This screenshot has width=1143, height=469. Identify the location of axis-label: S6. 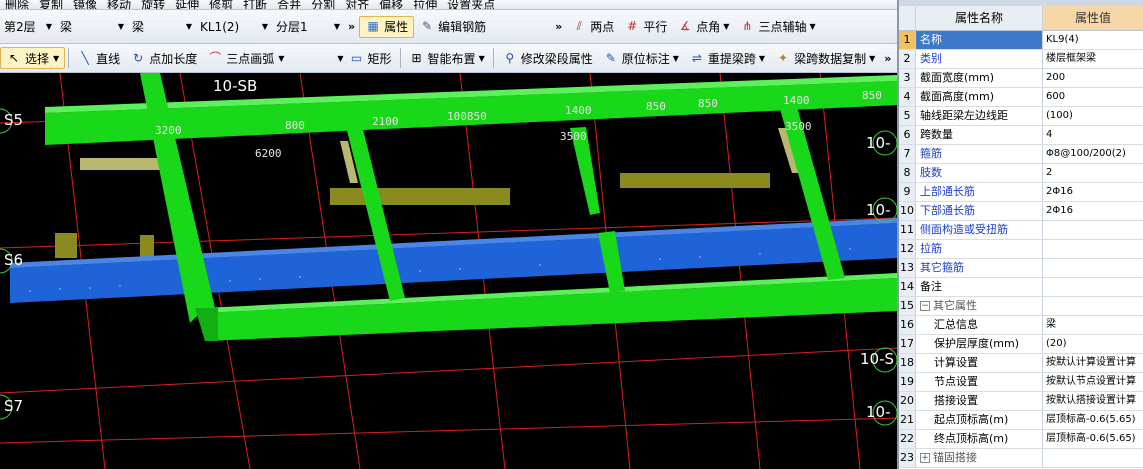
(14, 260).